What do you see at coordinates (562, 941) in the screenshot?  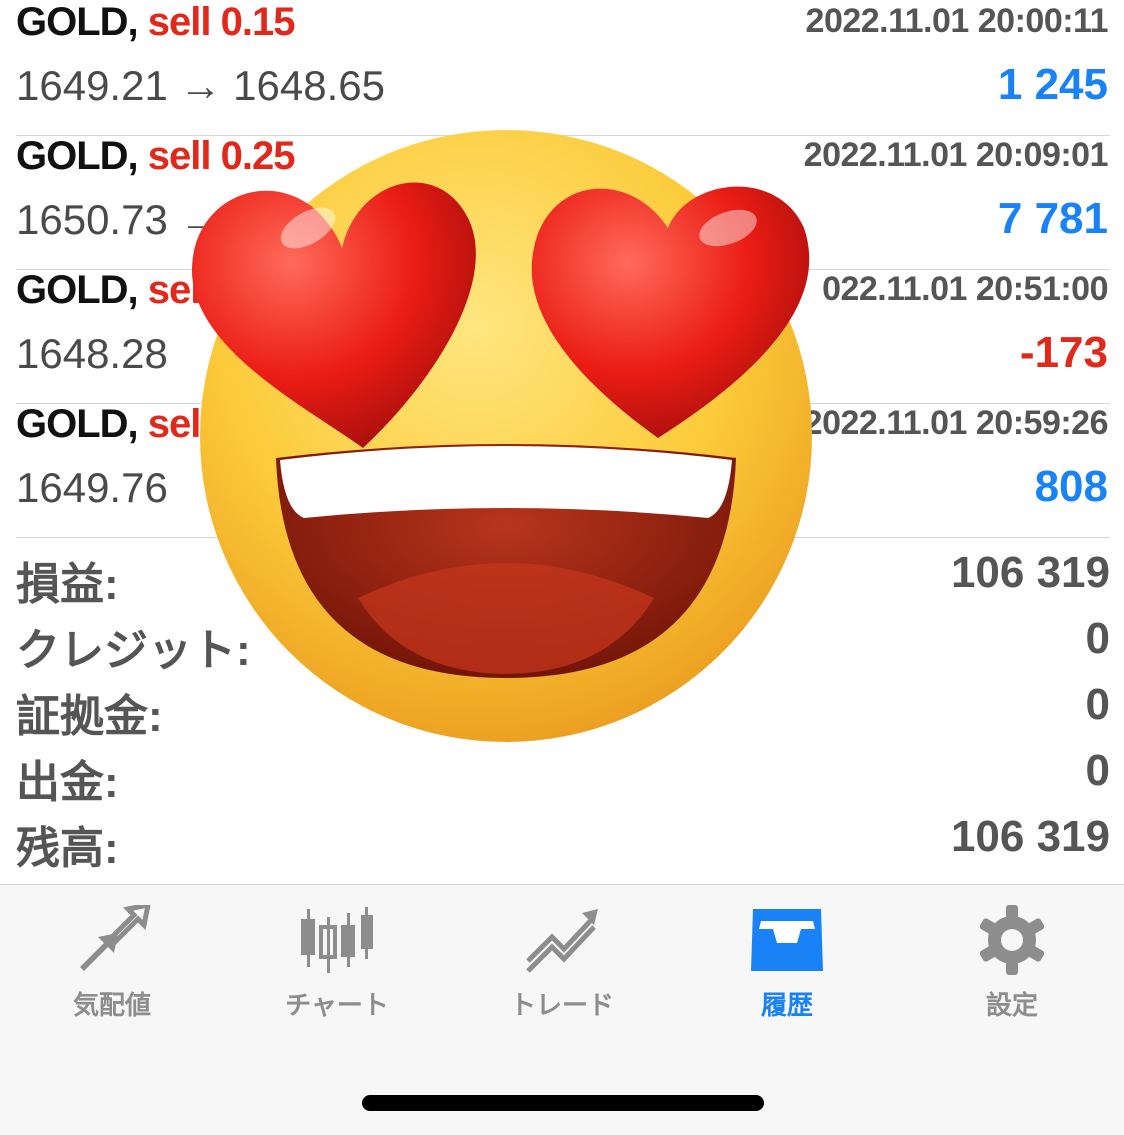 I see `trade-trend-icon` at bounding box center [562, 941].